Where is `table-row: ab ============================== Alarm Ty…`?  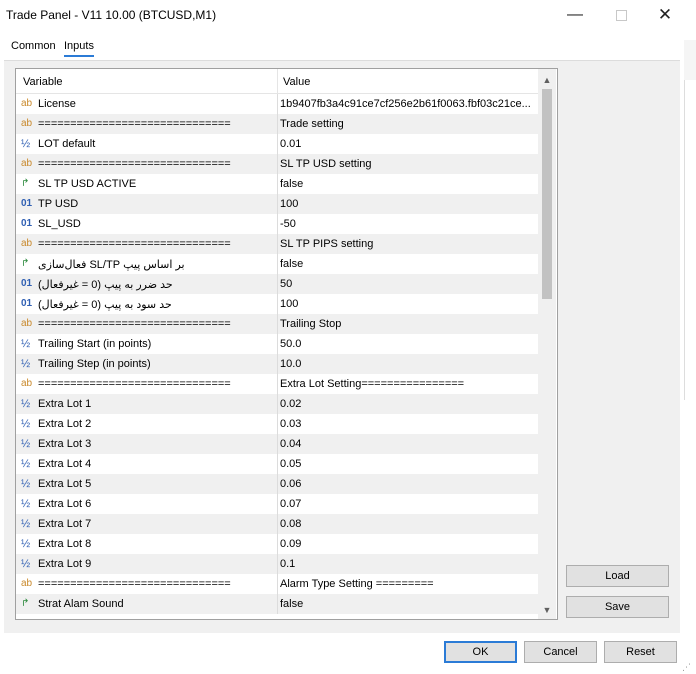
table-row: ab ============================== Alarm Ty… is located at coordinates (277, 584).